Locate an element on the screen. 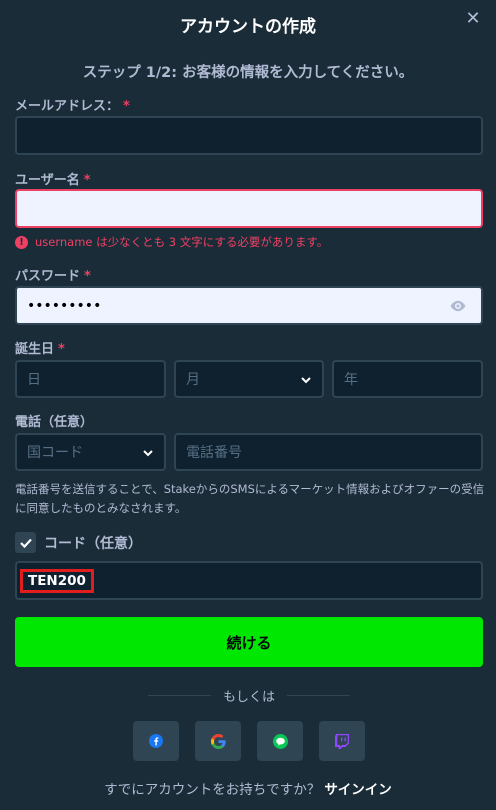 This screenshot has height=810, width=496. google-icon is located at coordinates (218, 741).